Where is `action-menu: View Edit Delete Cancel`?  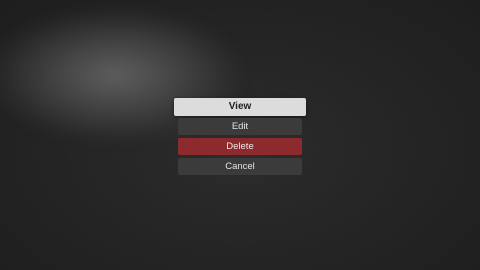 action-menu: View Edit Delete Cancel is located at coordinates (240, 138).